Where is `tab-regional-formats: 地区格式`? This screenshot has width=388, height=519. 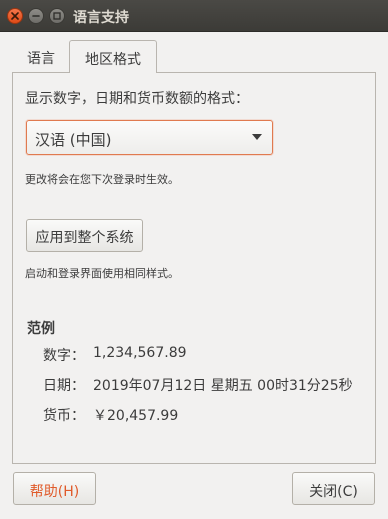 tab-regional-formats: 地区格式 is located at coordinates (113, 56).